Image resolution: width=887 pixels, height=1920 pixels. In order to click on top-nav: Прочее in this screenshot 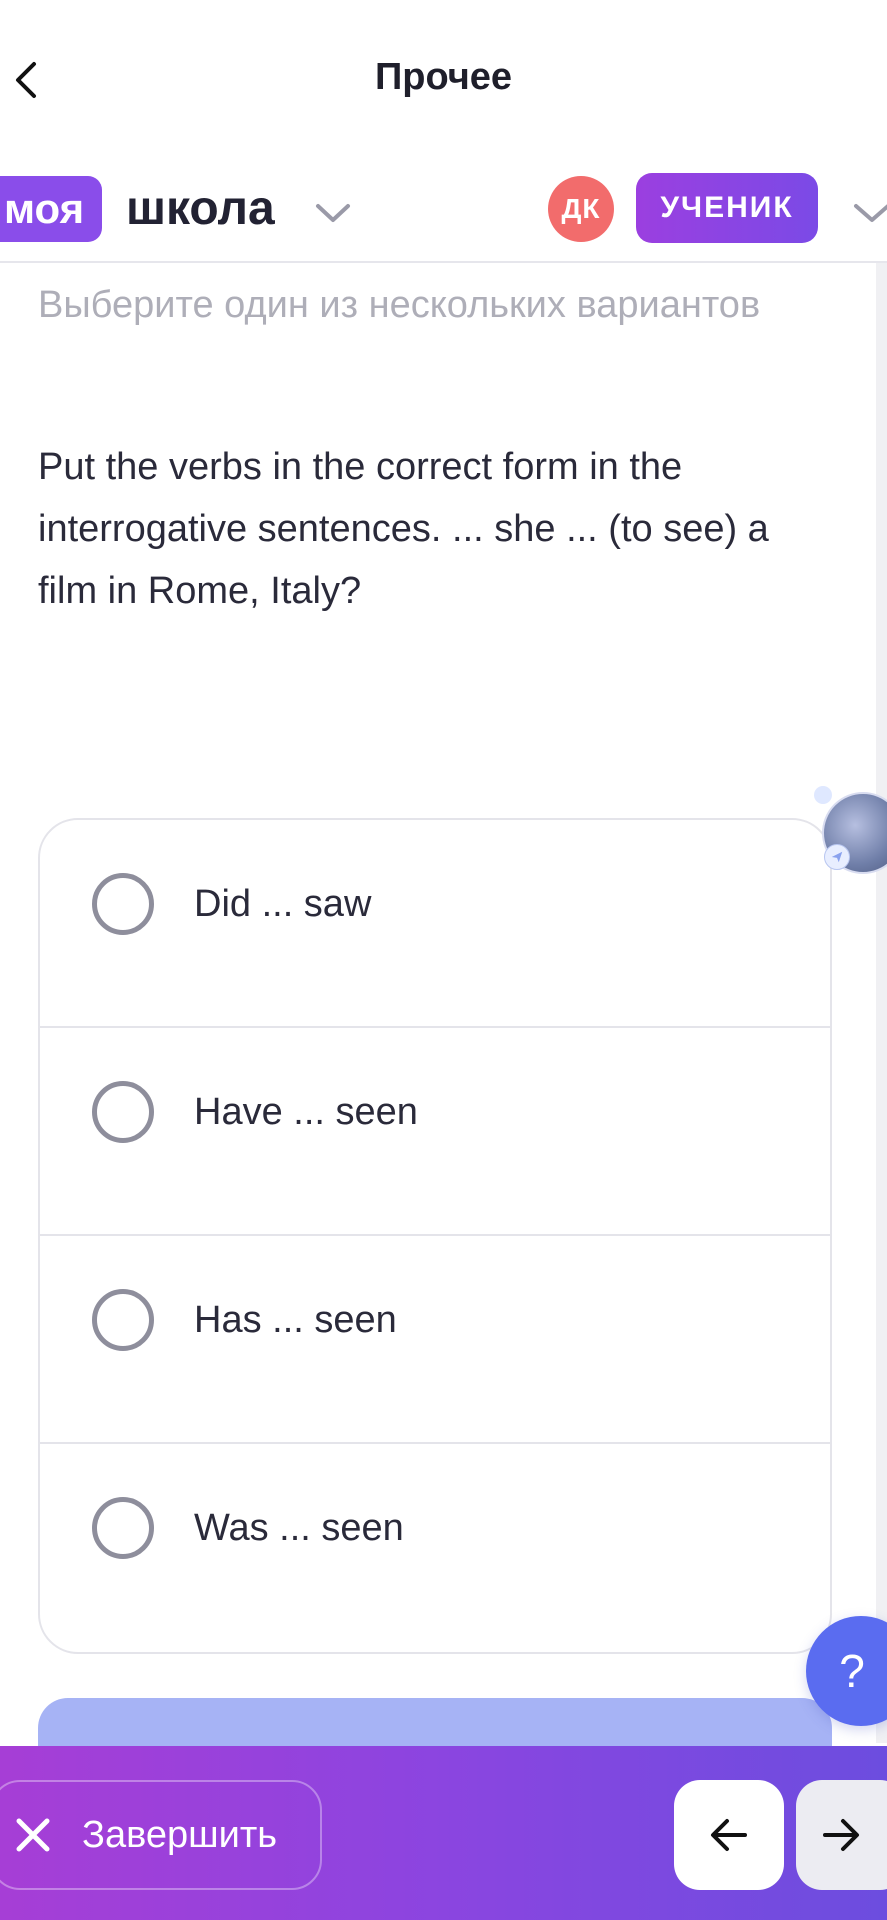, I will do `click(443, 80)`.